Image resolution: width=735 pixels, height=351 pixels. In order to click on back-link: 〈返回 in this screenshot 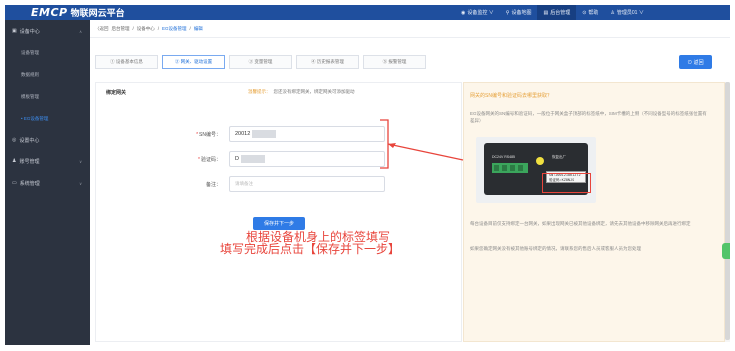, I will do `click(102, 29)`.